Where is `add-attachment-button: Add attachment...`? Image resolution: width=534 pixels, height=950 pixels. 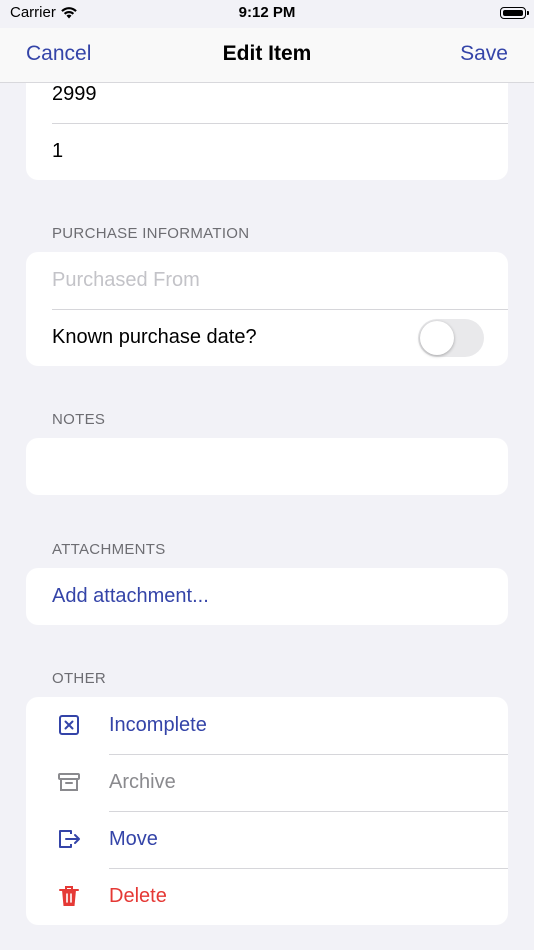 add-attachment-button: Add attachment... is located at coordinates (267, 596).